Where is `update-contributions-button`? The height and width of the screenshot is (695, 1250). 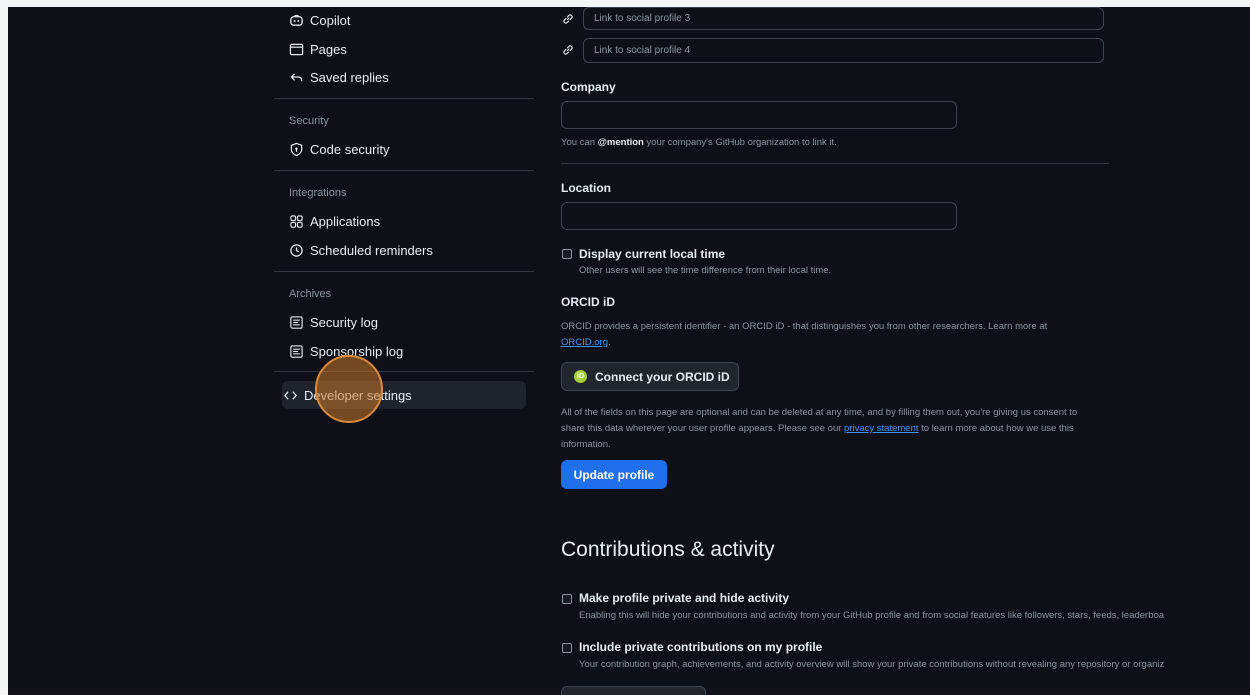
update-contributions-button is located at coordinates (633, 690).